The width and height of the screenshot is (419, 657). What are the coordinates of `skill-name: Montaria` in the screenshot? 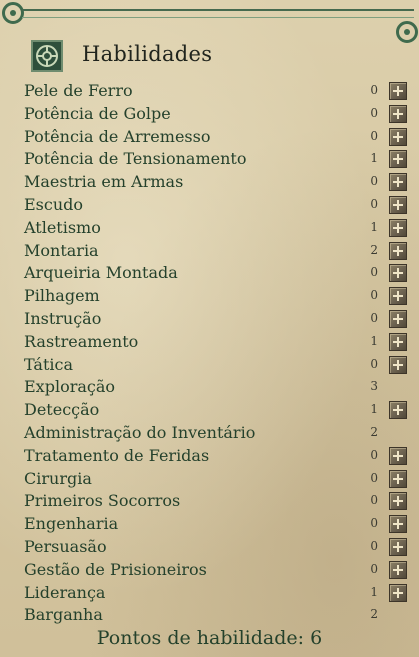 It's located at (61, 250).